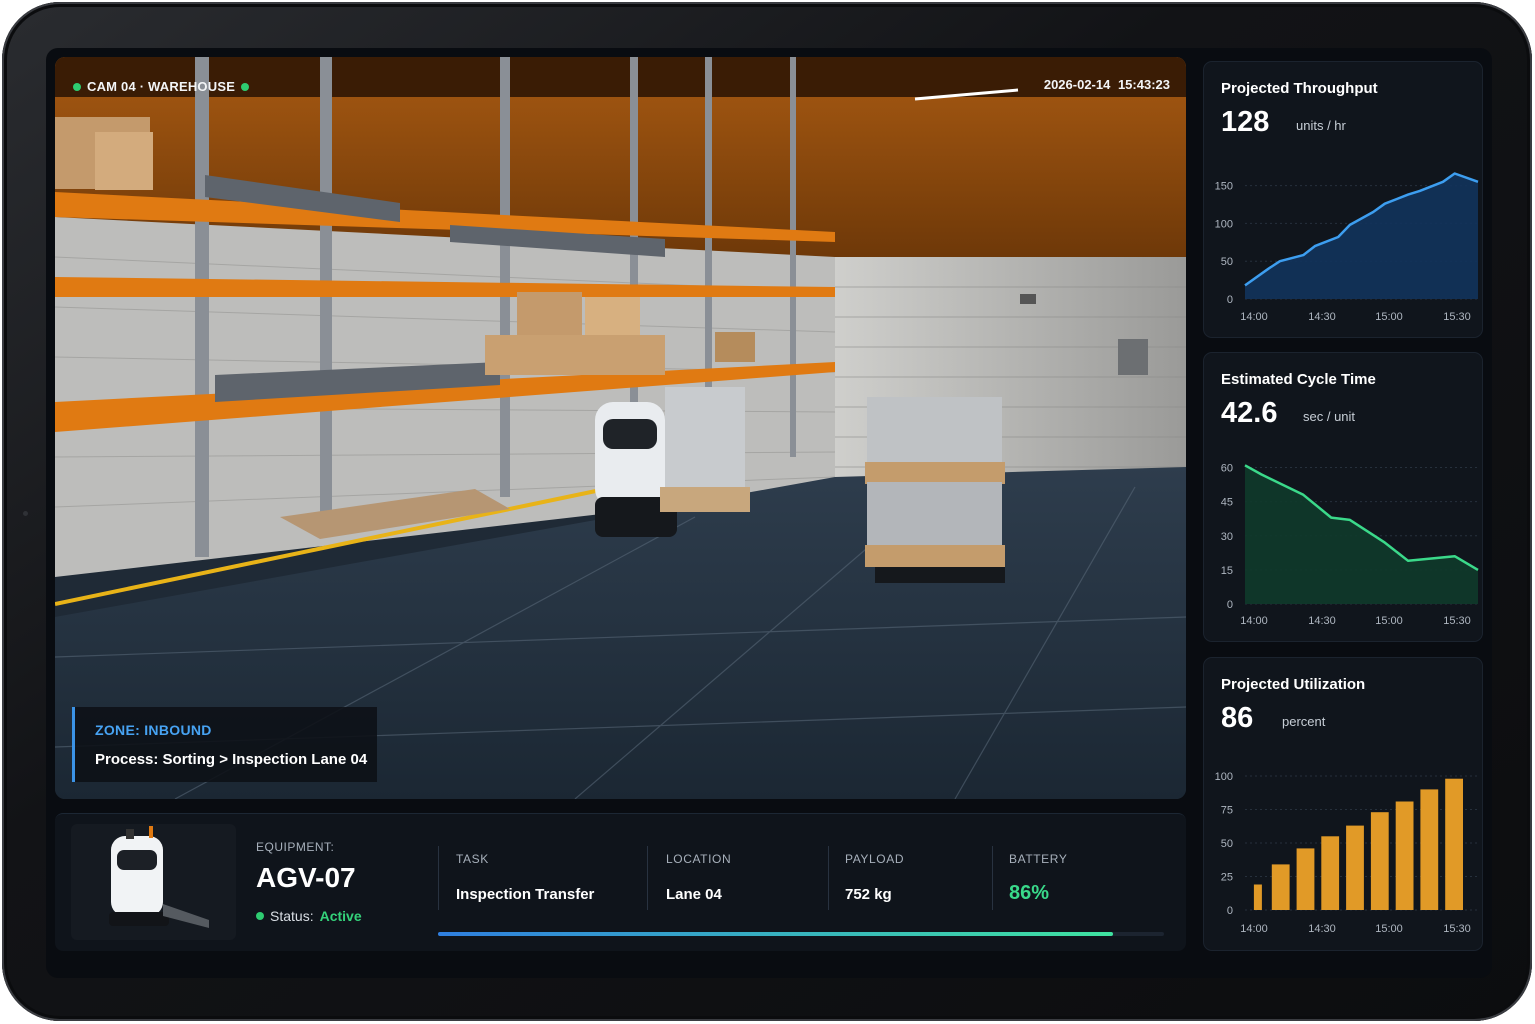  What do you see at coordinates (1038, 859) in the screenshot?
I see `battery-header: BATTERY` at bounding box center [1038, 859].